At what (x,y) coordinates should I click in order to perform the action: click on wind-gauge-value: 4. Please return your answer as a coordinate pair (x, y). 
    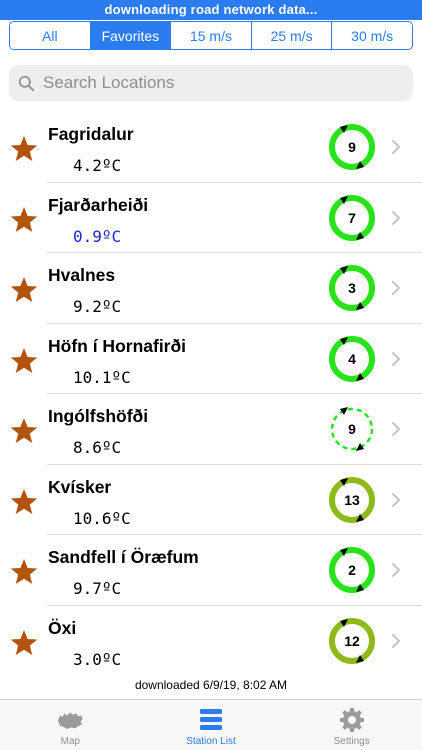
    Looking at the image, I should click on (352, 359).